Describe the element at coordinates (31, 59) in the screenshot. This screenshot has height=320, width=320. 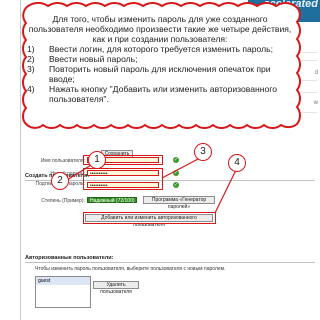
I see `step-number: 2)` at that location.